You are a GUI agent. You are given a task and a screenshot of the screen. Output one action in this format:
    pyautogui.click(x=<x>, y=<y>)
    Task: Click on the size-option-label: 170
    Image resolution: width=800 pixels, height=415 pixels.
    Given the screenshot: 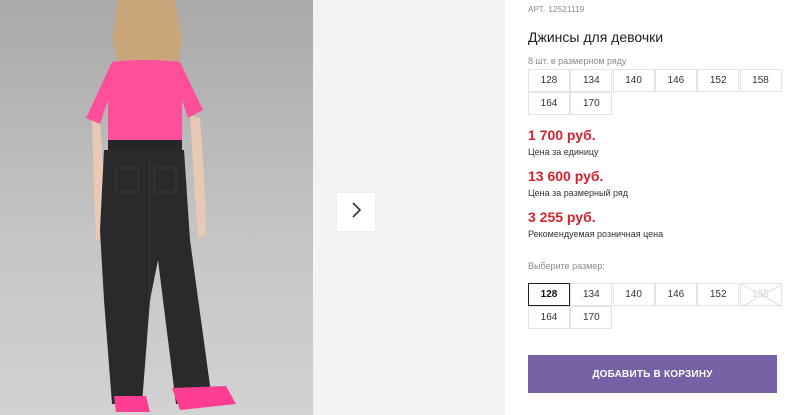 What is the action you would take?
    pyautogui.click(x=591, y=317)
    